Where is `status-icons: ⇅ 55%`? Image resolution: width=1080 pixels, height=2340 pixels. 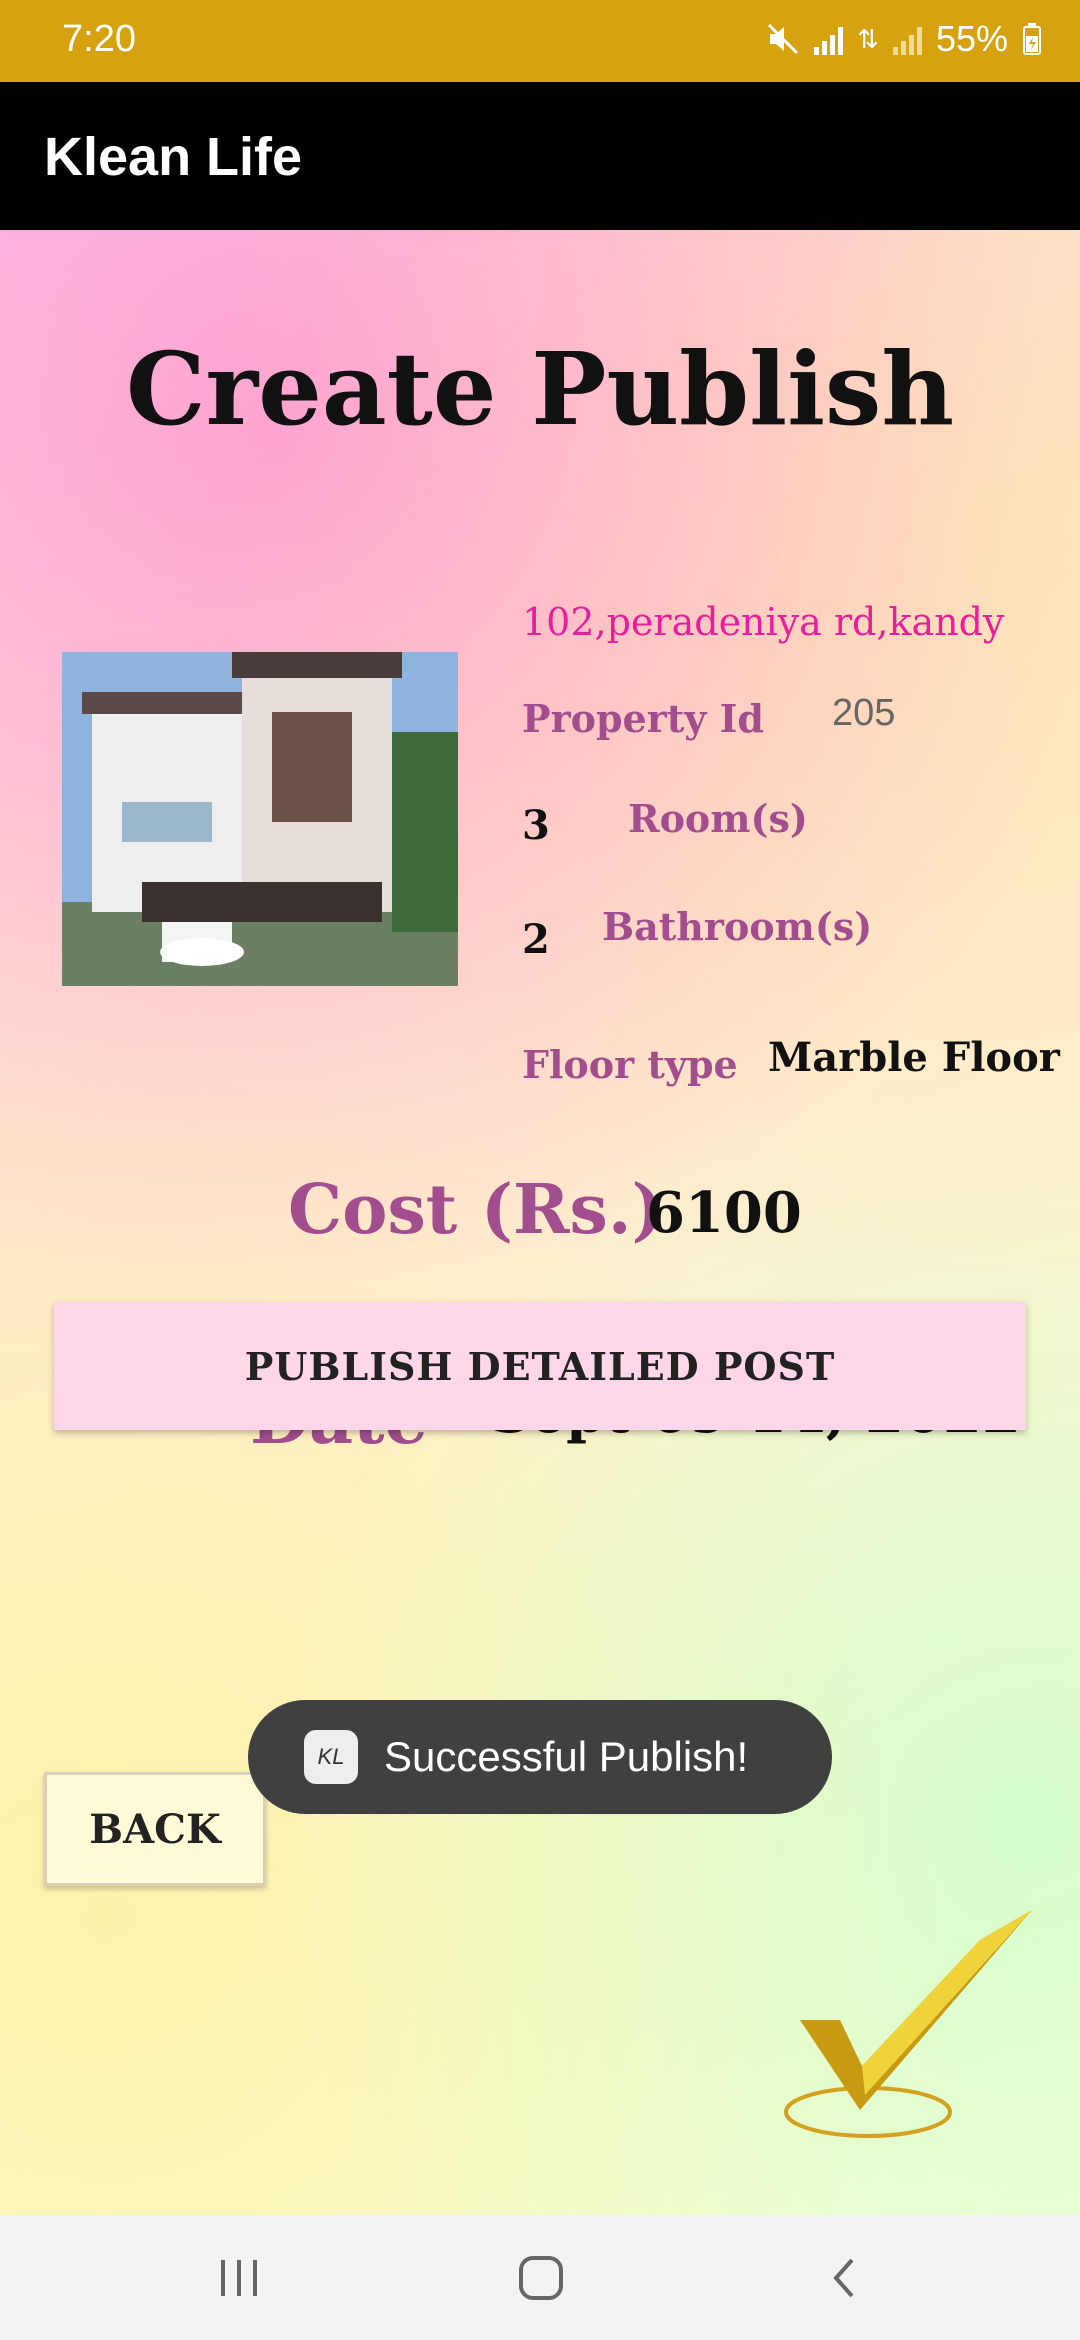
status-icons: ⇅ 55% is located at coordinates (904, 39).